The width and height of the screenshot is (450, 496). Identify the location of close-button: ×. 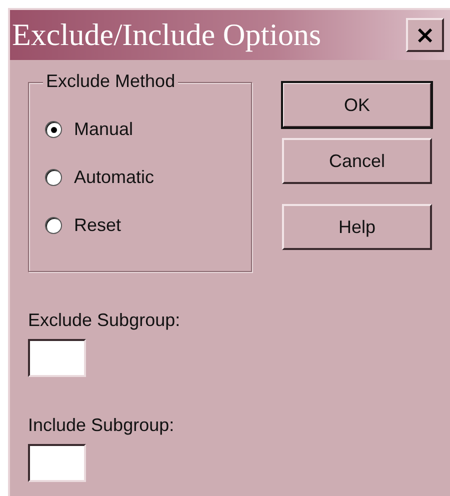
(425, 35).